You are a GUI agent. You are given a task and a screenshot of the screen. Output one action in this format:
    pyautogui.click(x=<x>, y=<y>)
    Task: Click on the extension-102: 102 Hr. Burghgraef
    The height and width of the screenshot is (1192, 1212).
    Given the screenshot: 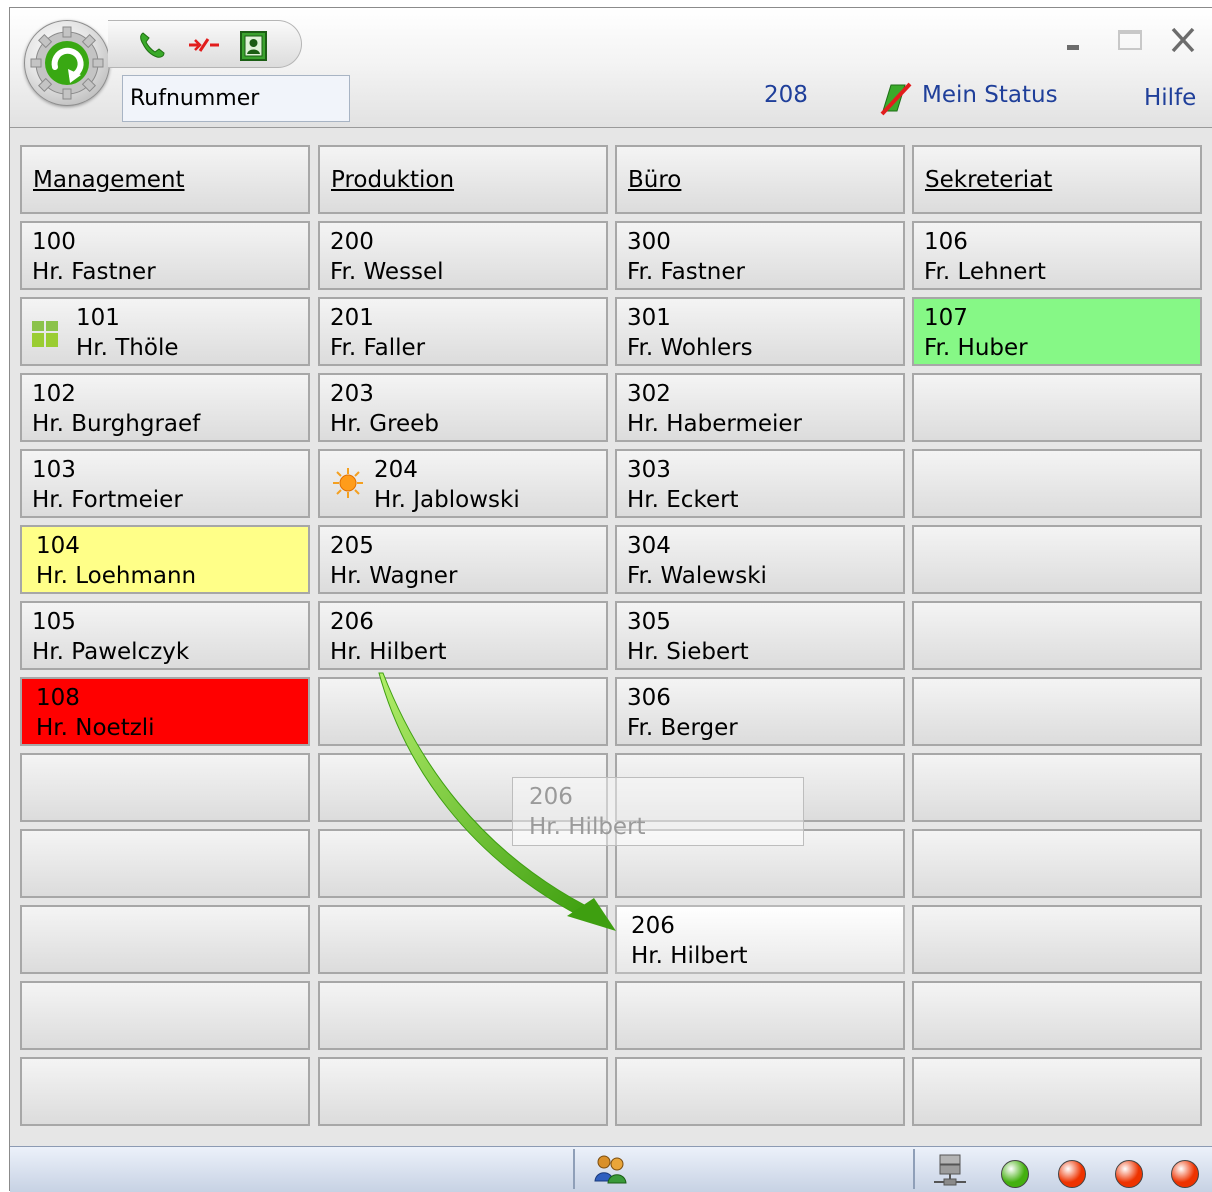 What is the action you would take?
    pyautogui.click(x=165, y=407)
    